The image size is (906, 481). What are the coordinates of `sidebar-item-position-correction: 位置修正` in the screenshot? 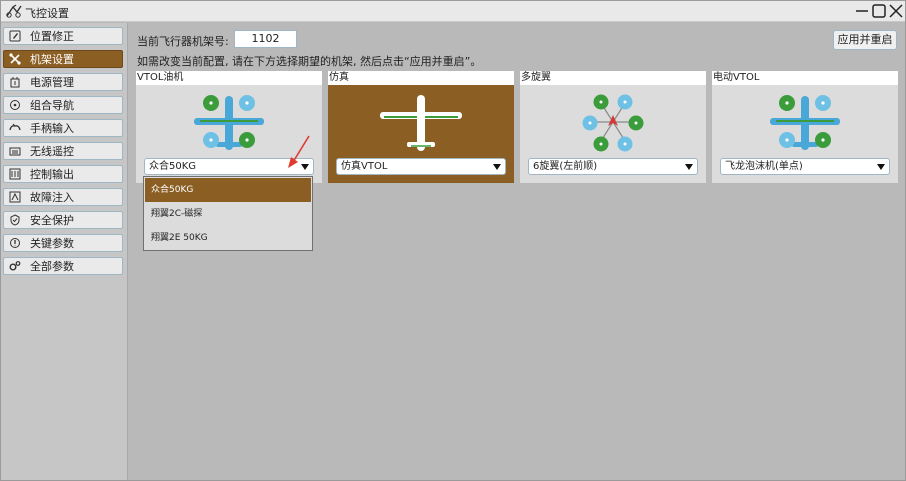 It's located at (63, 36).